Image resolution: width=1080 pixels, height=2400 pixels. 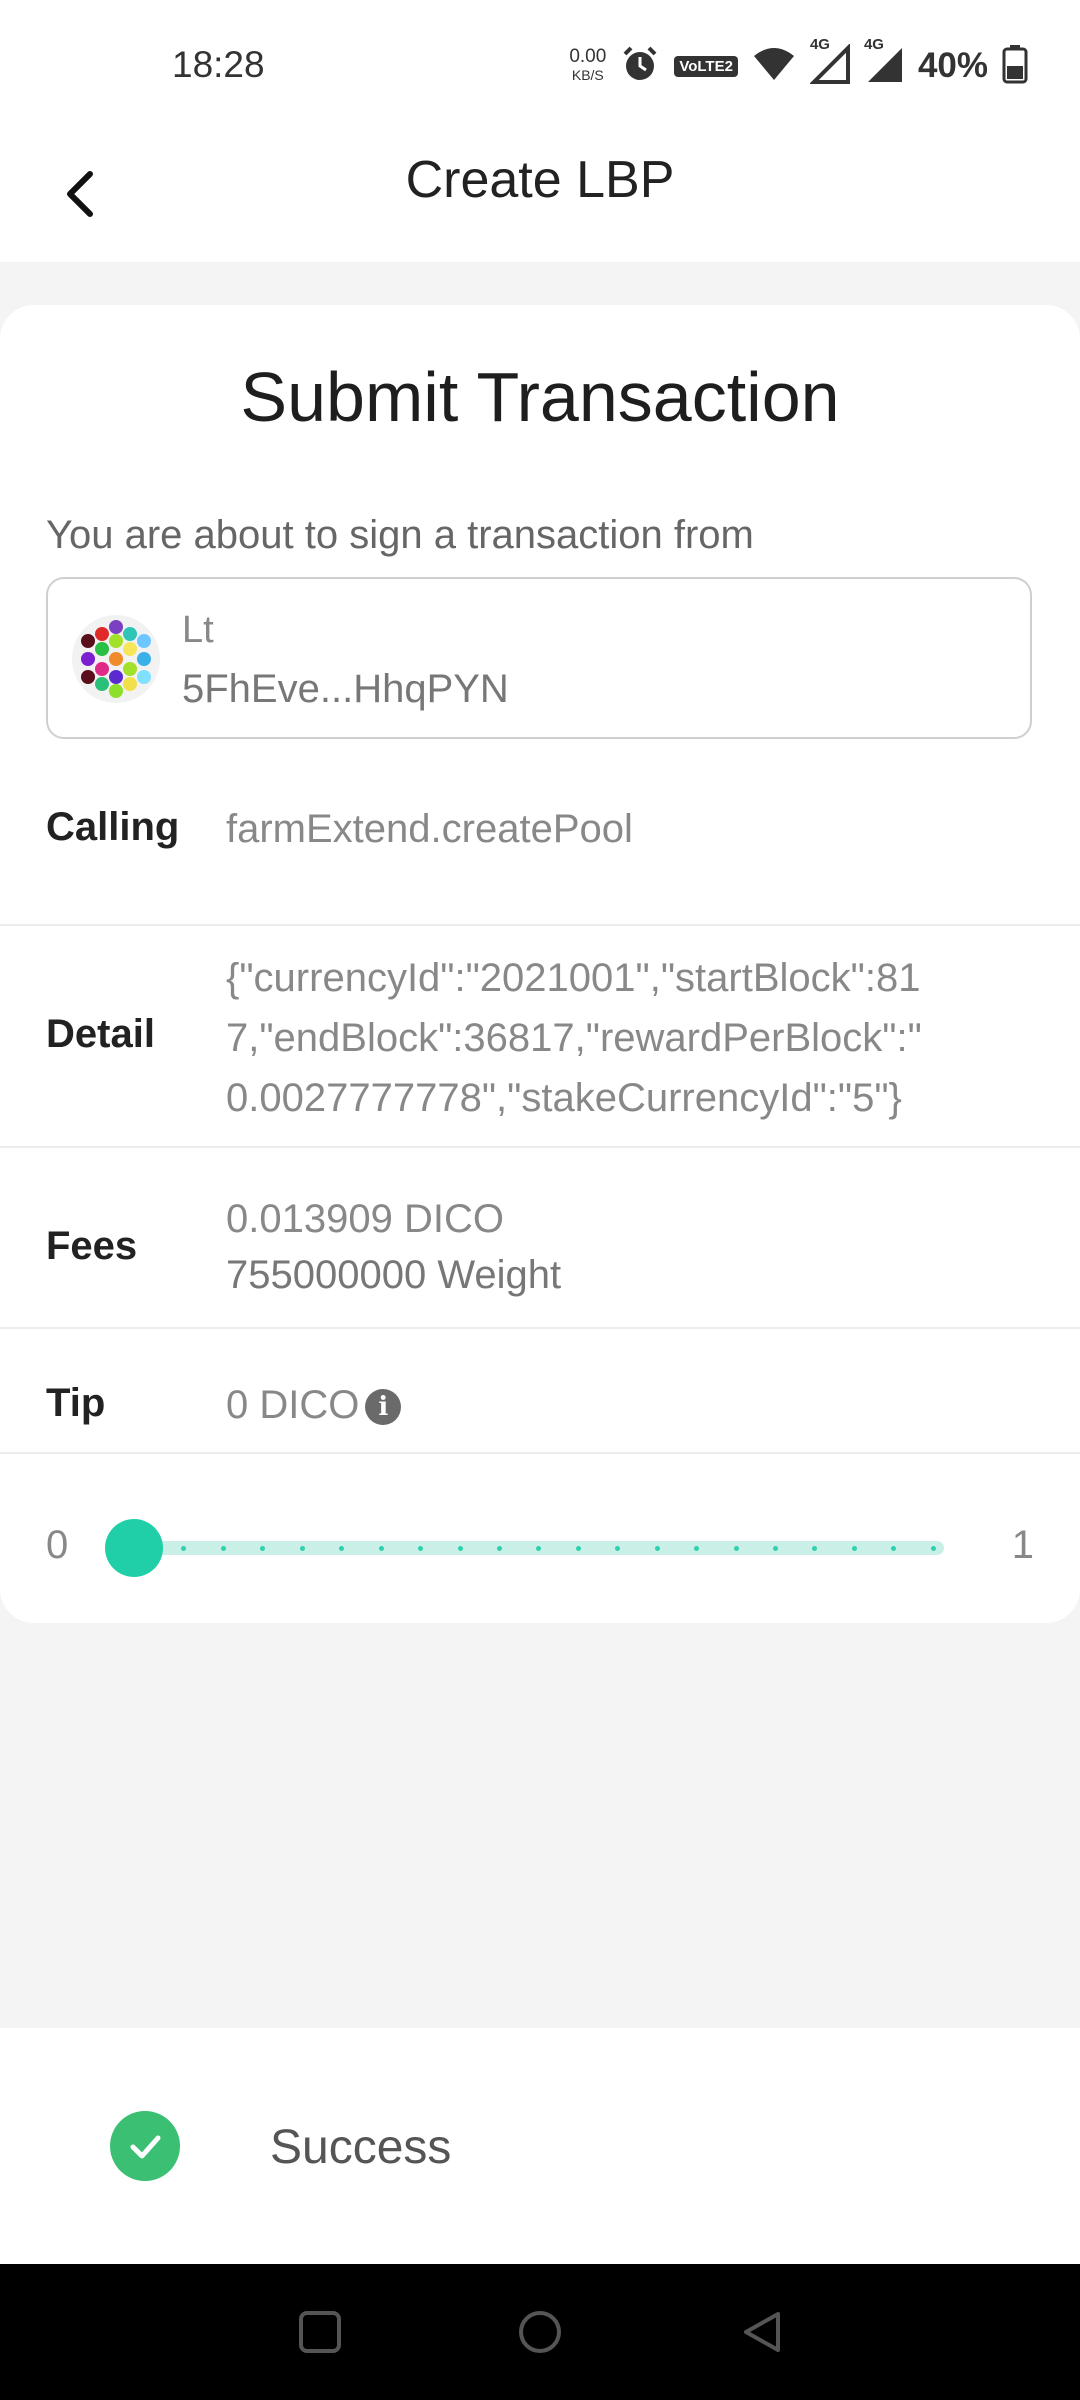 What do you see at coordinates (383, 1407) in the screenshot?
I see `info-icon: i` at bounding box center [383, 1407].